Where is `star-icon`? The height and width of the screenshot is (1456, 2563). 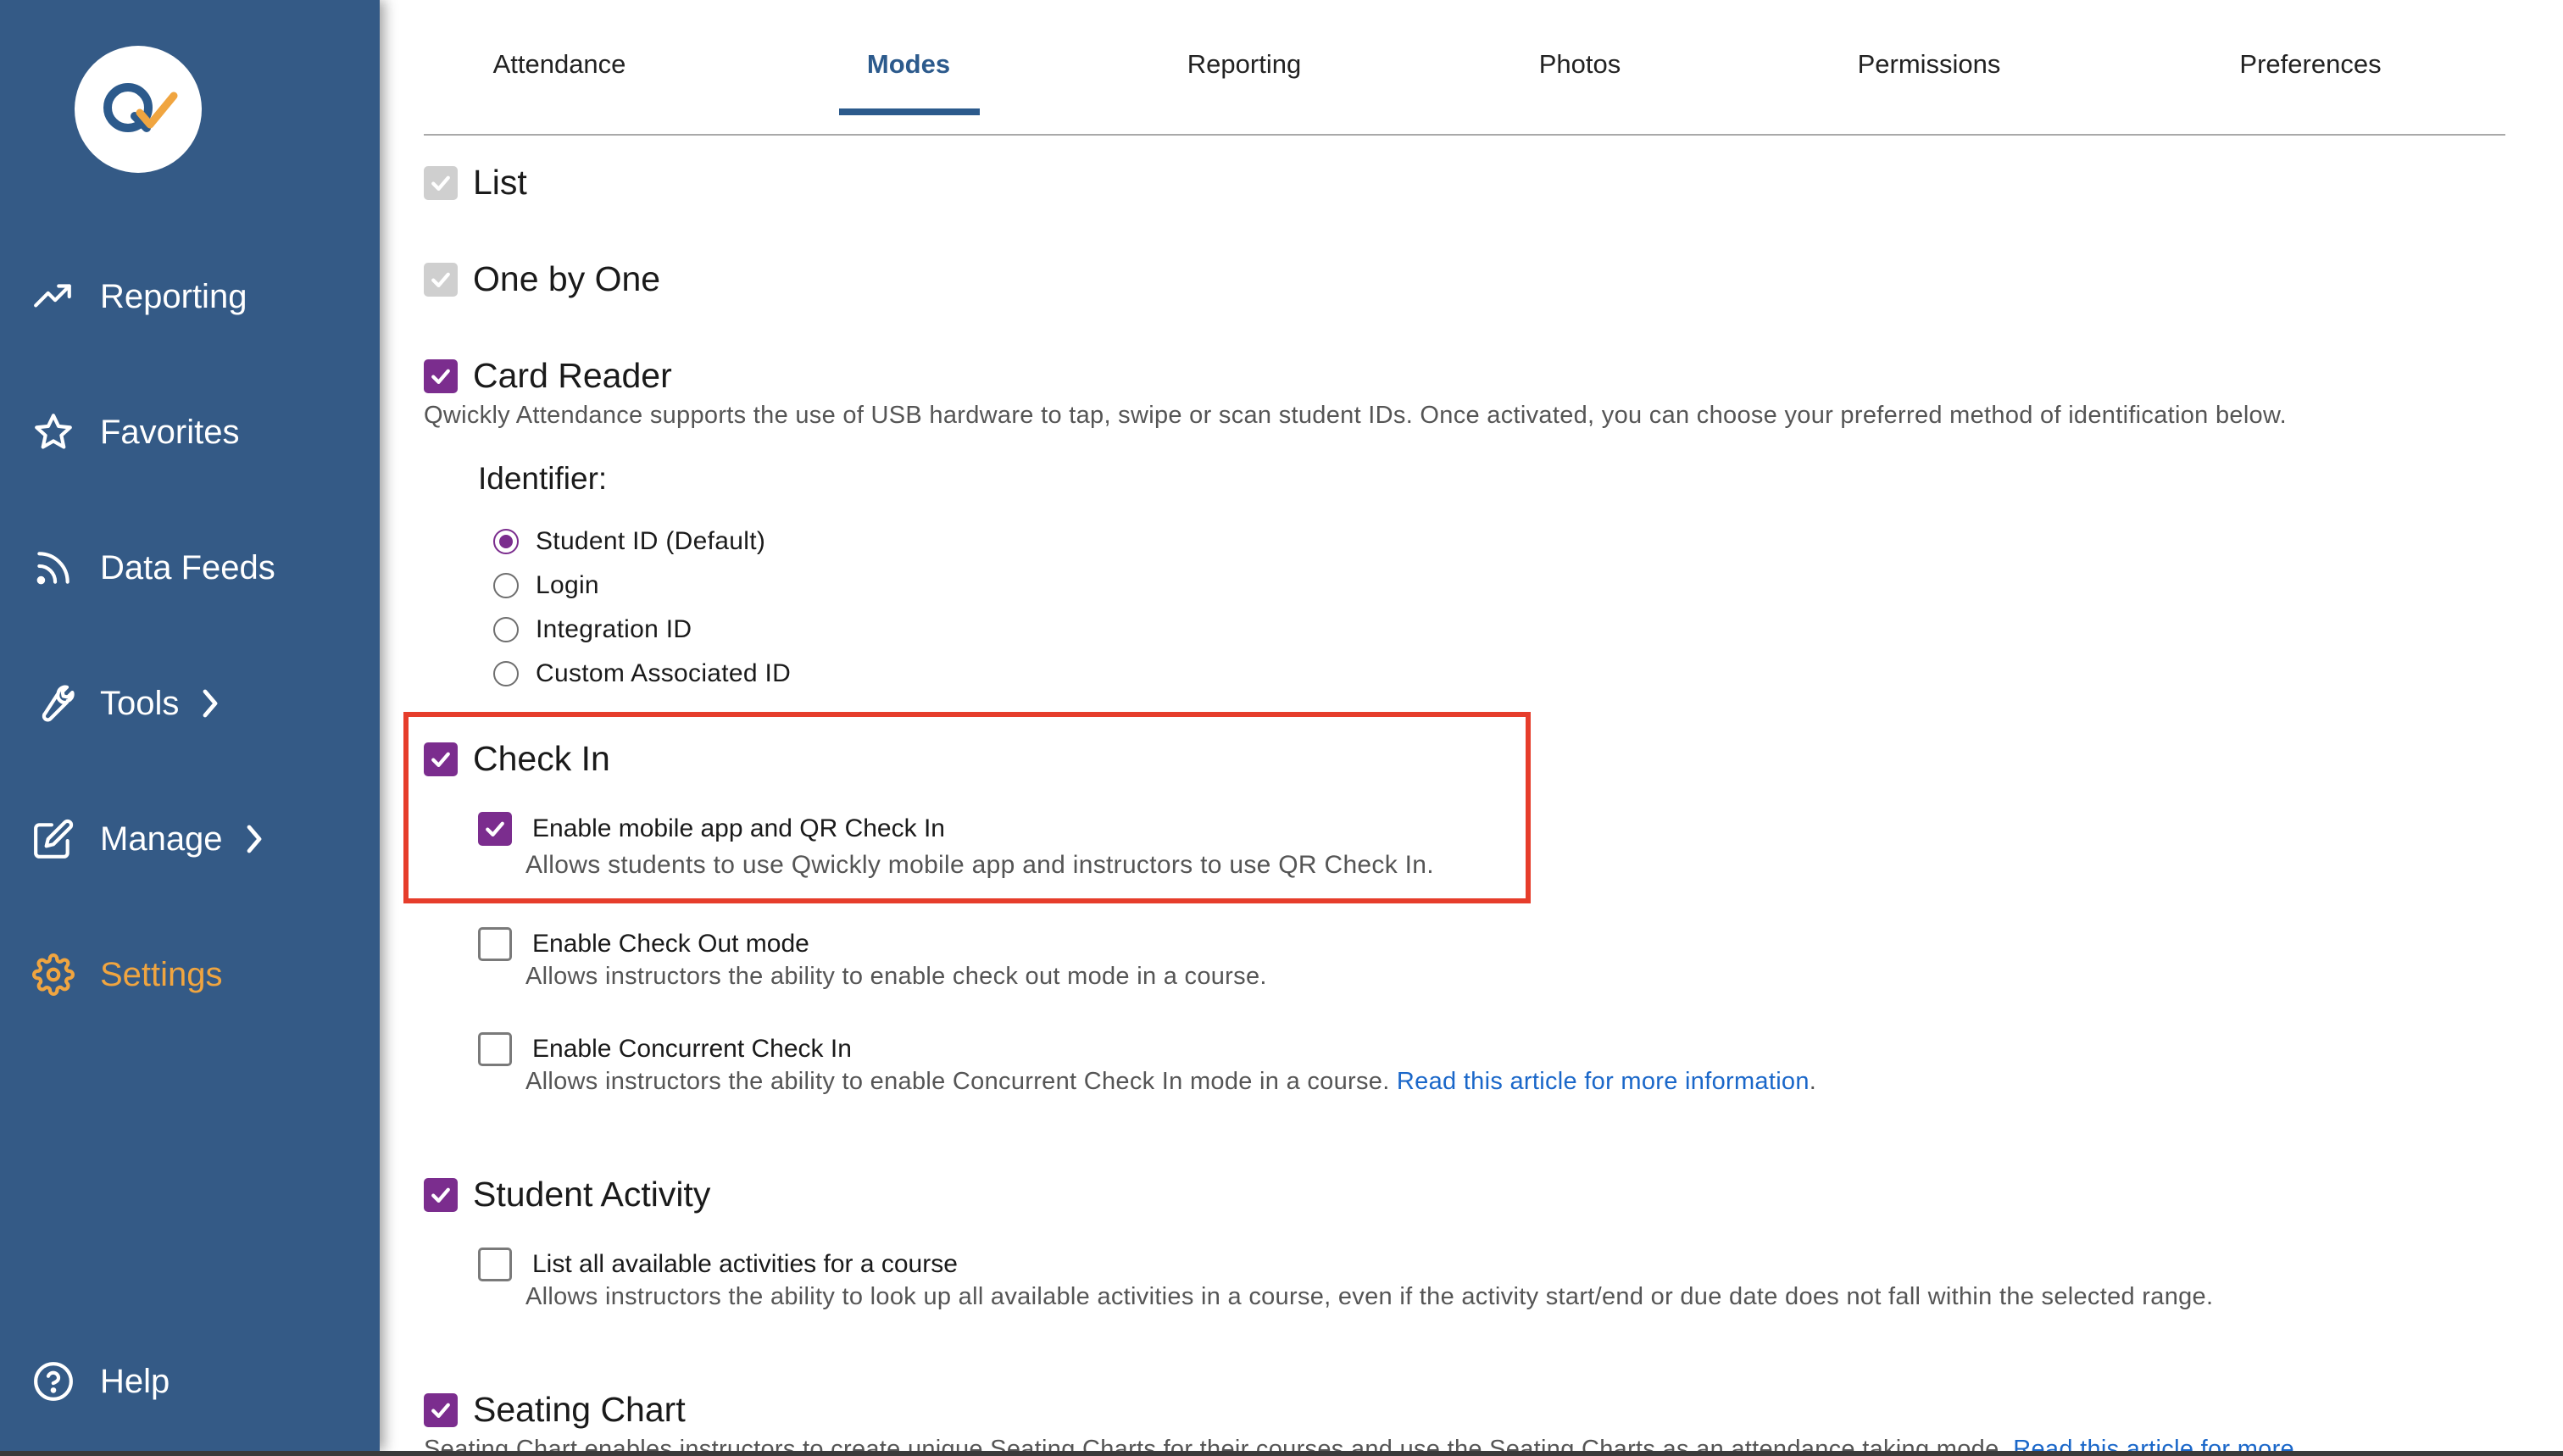
star-icon is located at coordinates (53, 432).